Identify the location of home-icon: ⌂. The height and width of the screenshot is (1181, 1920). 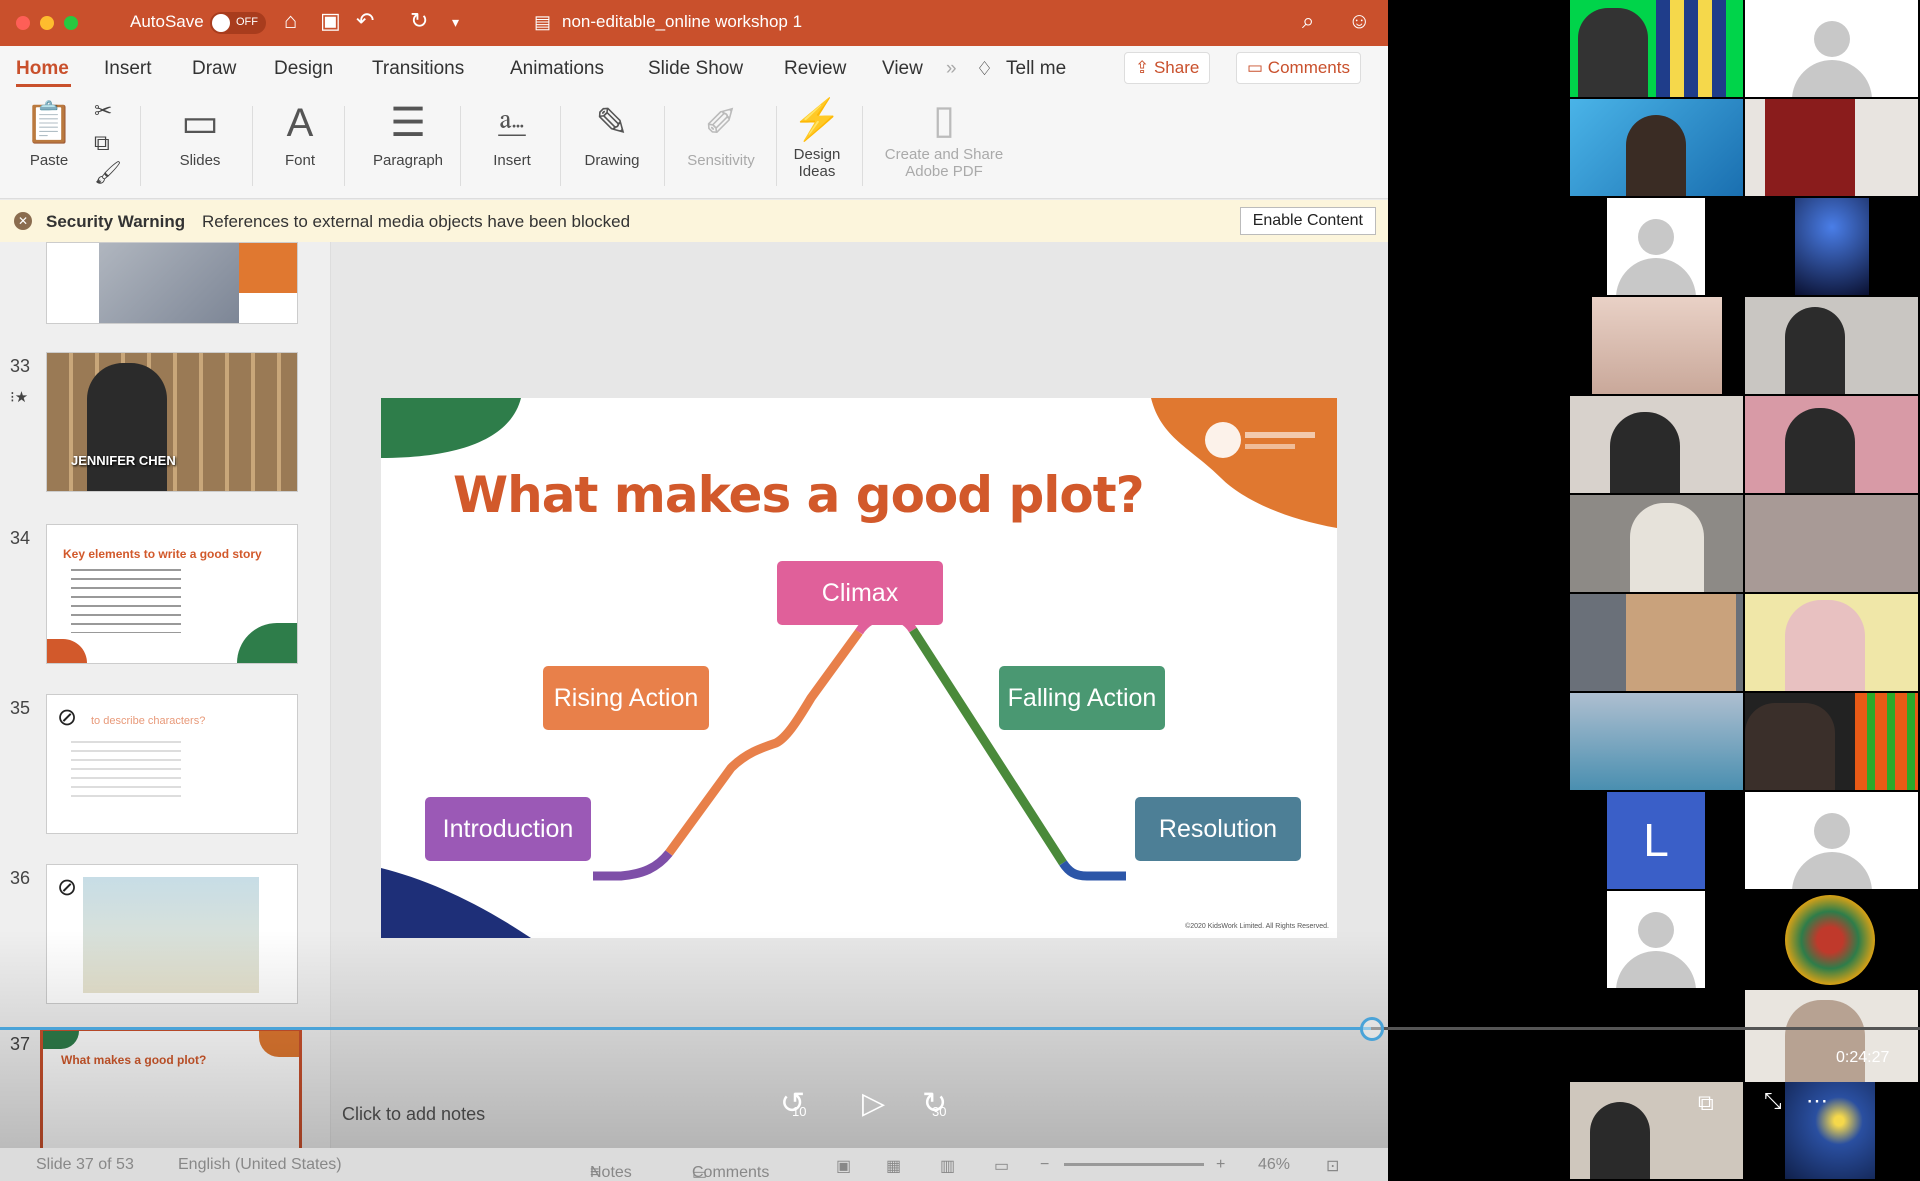
(290, 21).